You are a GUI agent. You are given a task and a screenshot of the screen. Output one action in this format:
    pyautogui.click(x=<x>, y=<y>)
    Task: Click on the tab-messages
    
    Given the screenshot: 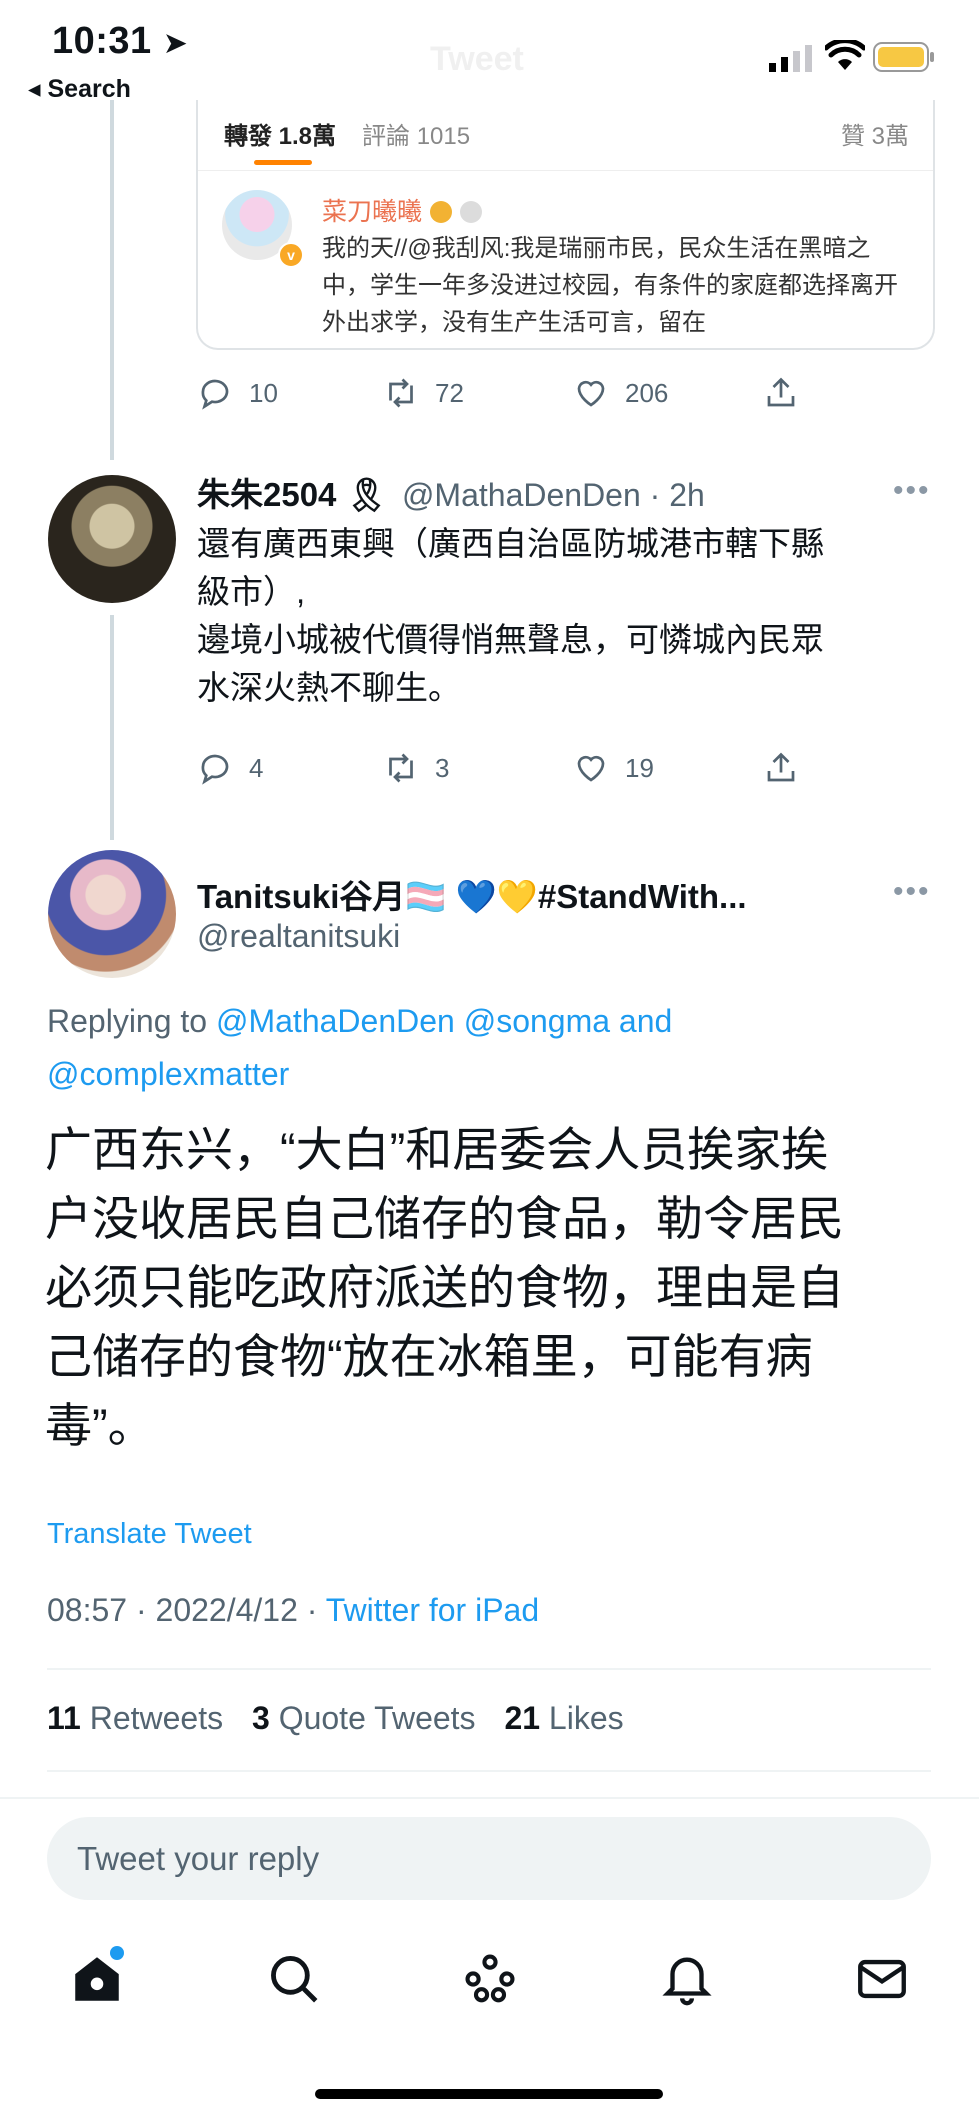 What is the action you would take?
    pyautogui.click(x=882, y=1981)
    